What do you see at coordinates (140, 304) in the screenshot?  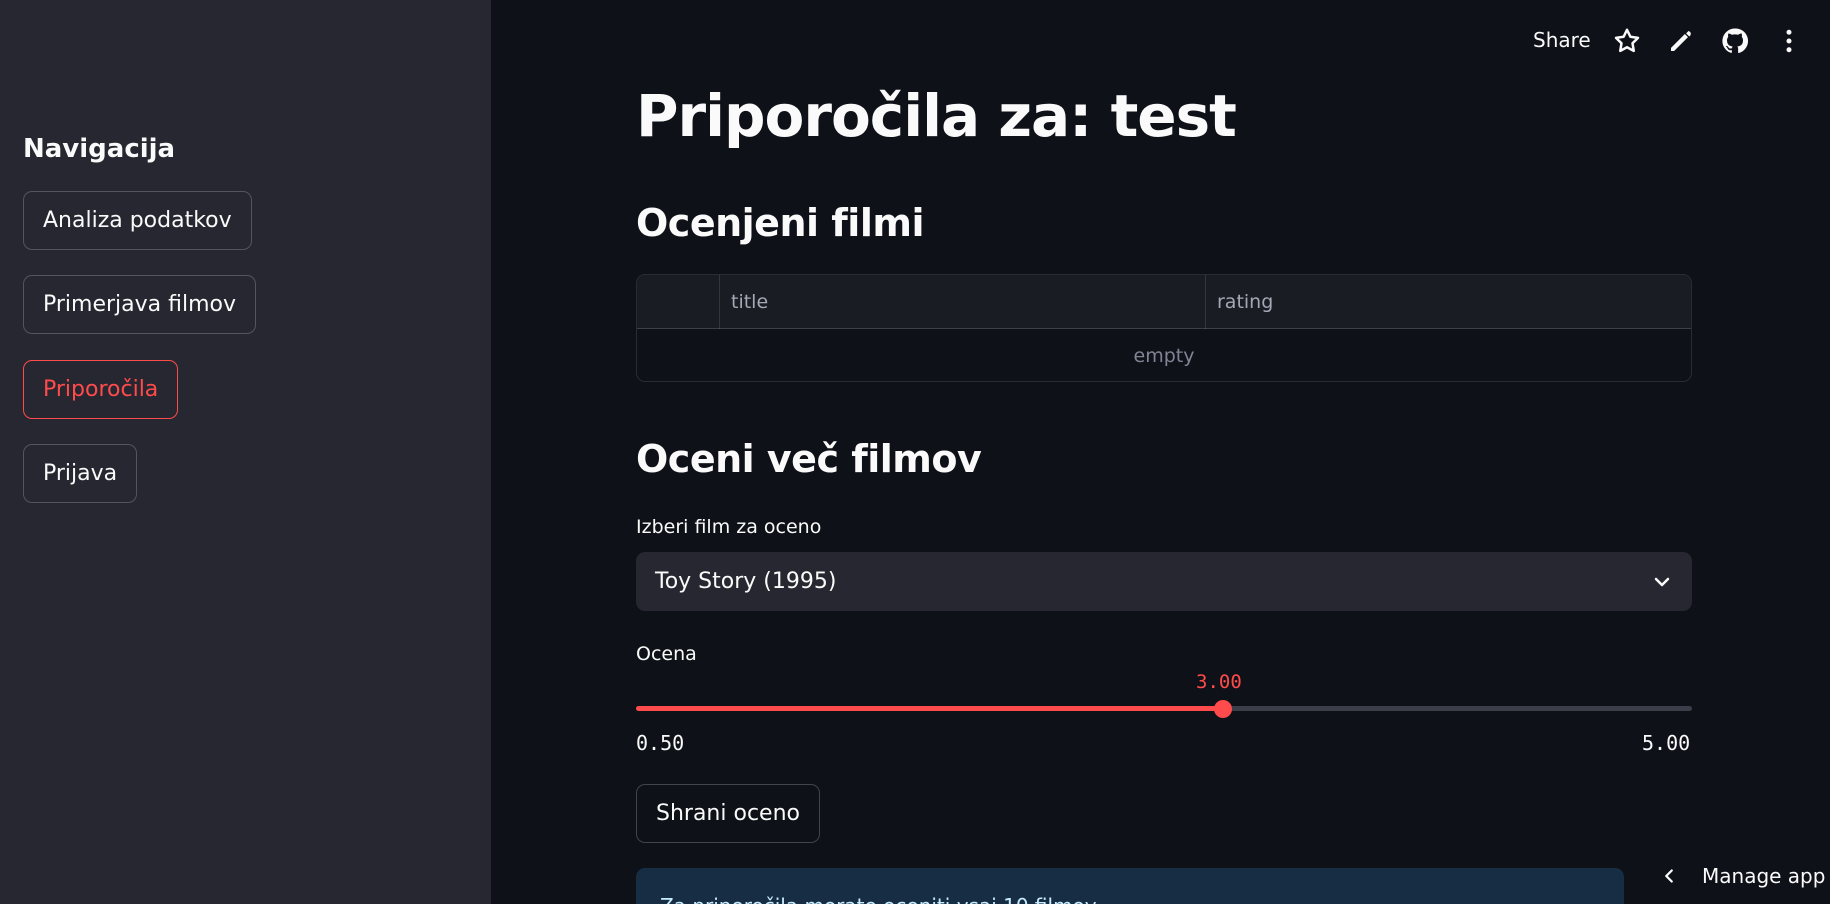 I see `sidebar-item-primerjava-filmov: Primerjava filmov` at bounding box center [140, 304].